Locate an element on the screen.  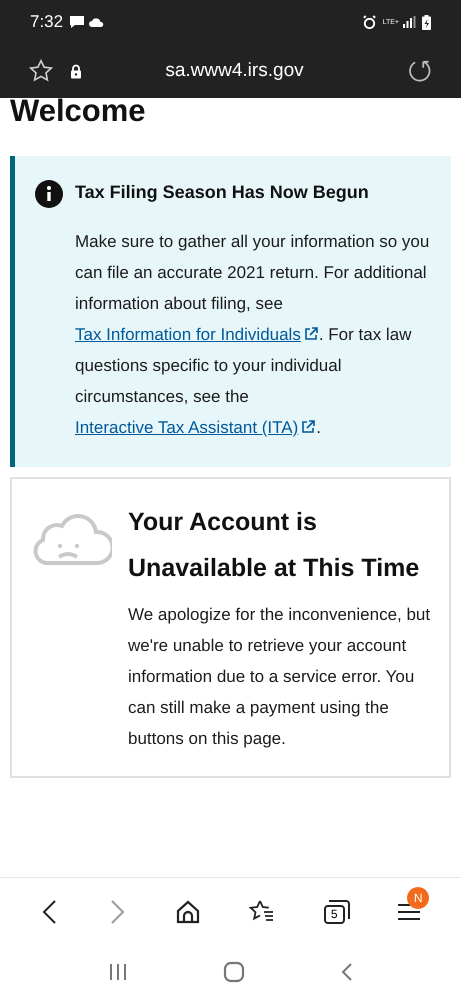
help-link: Interactive Tax Assistant (ITA) is located at coordinates (195, 427).